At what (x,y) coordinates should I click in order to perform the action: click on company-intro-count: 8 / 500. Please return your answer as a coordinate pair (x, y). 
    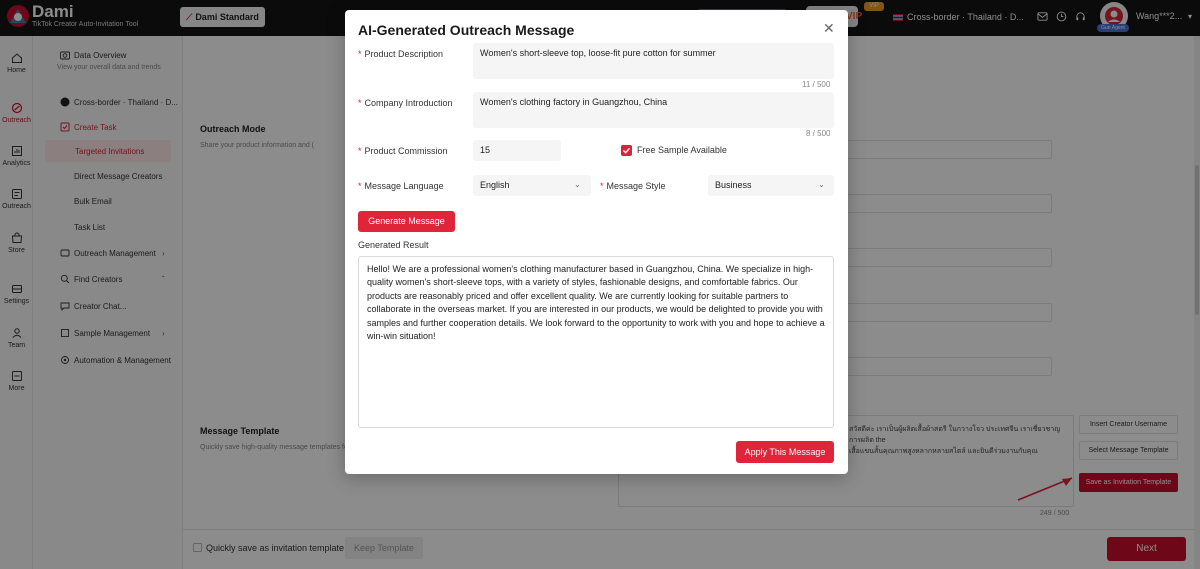
    Looking at the image, I should click on (818, 133).